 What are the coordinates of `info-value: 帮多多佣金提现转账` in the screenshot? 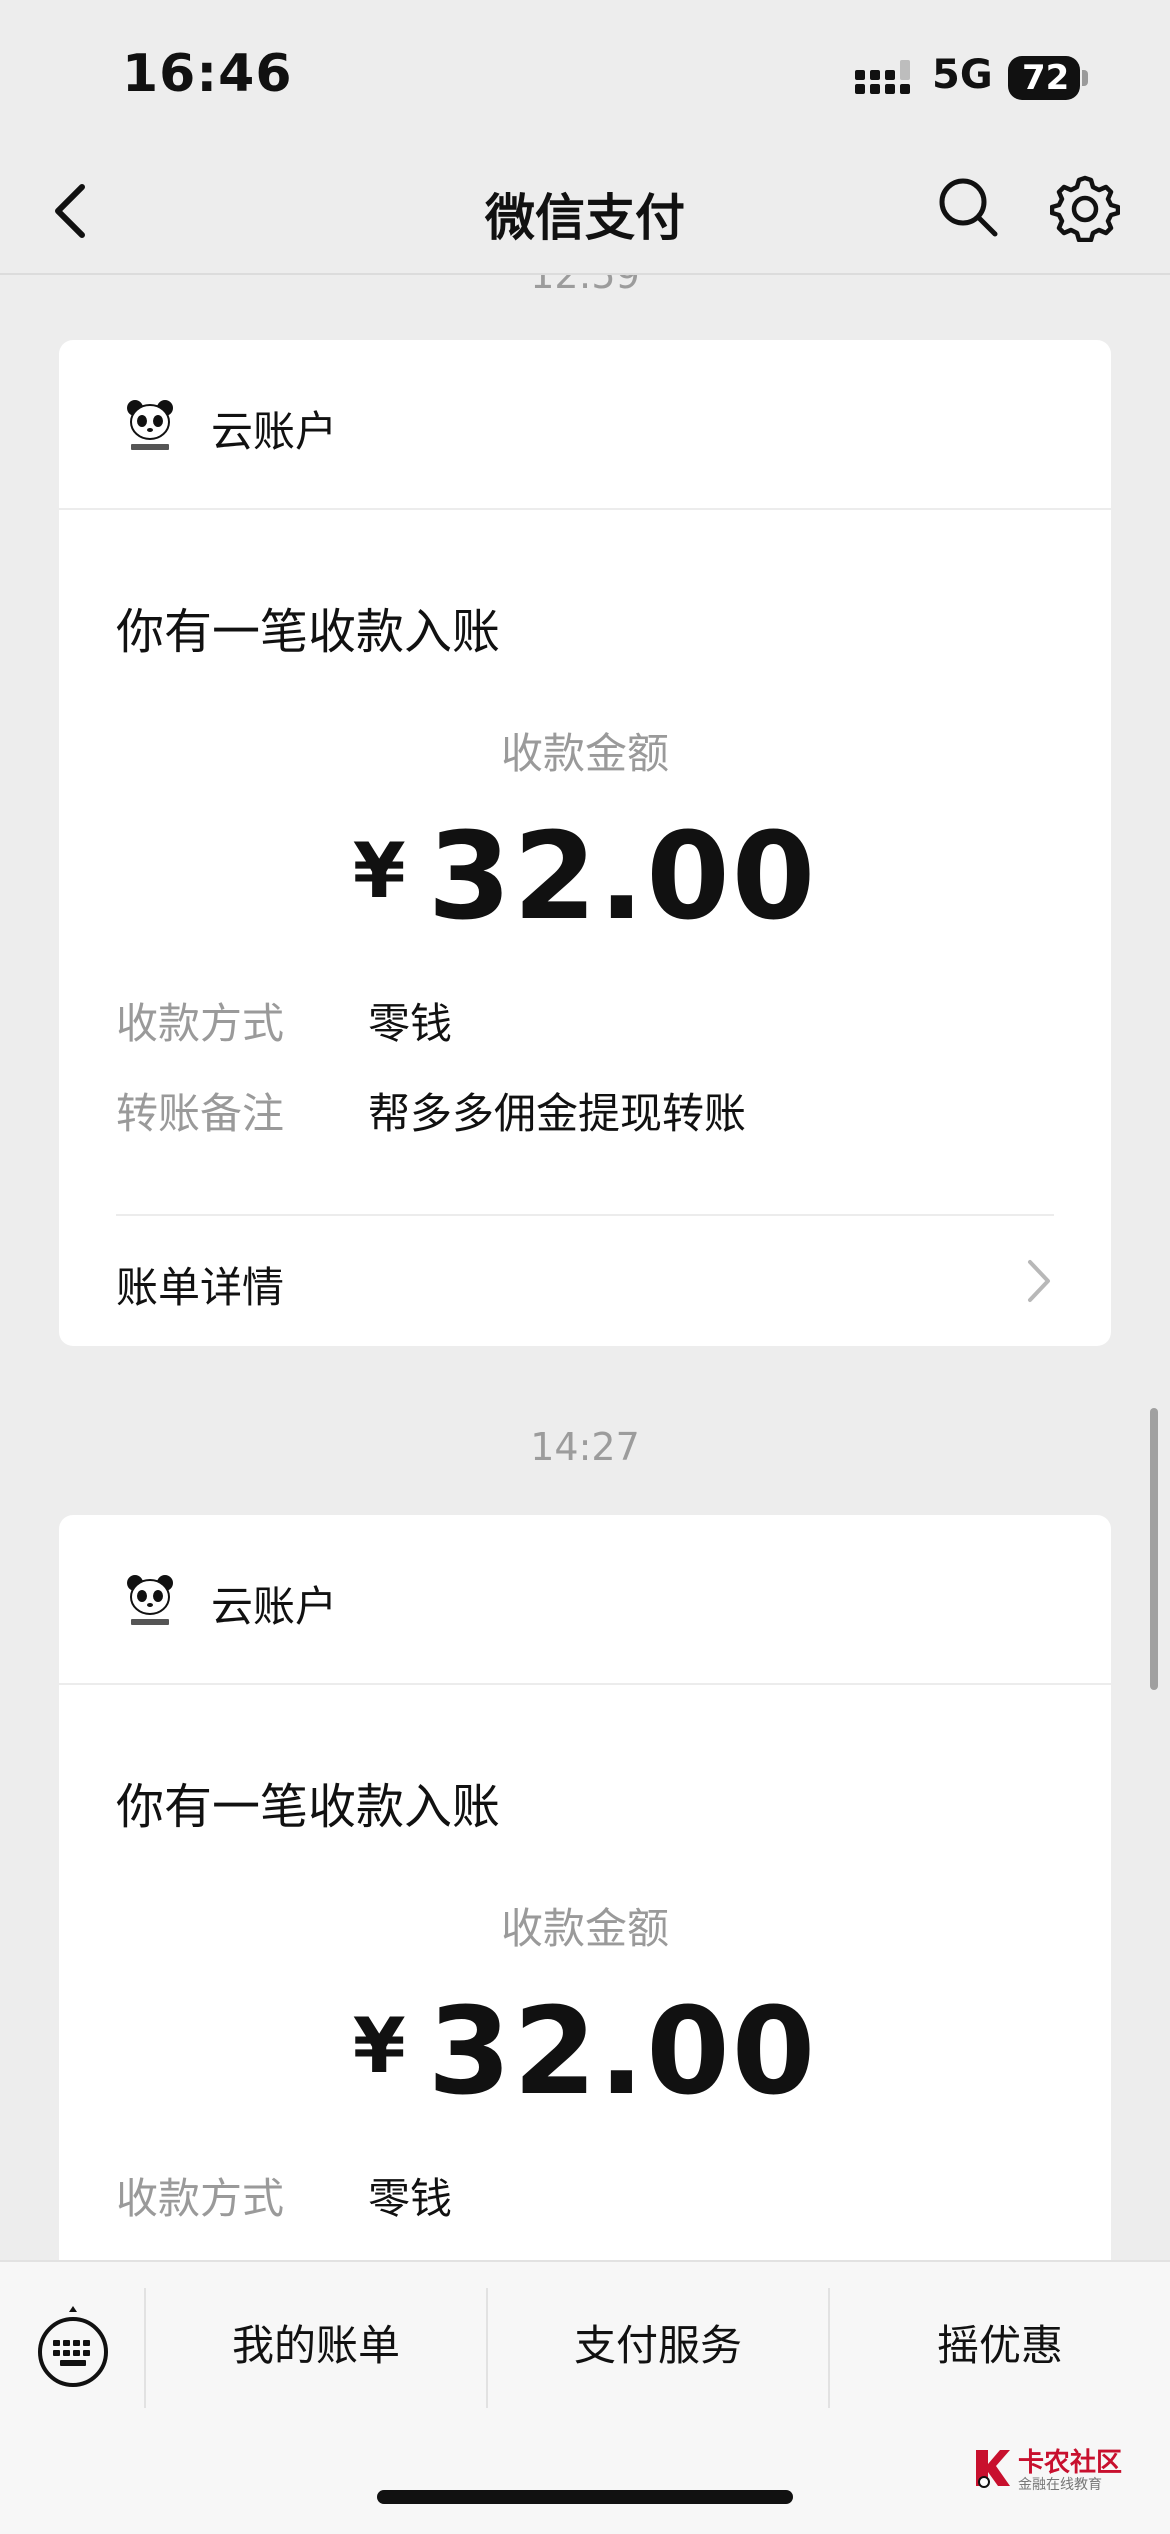 It's located at (557, 1113).